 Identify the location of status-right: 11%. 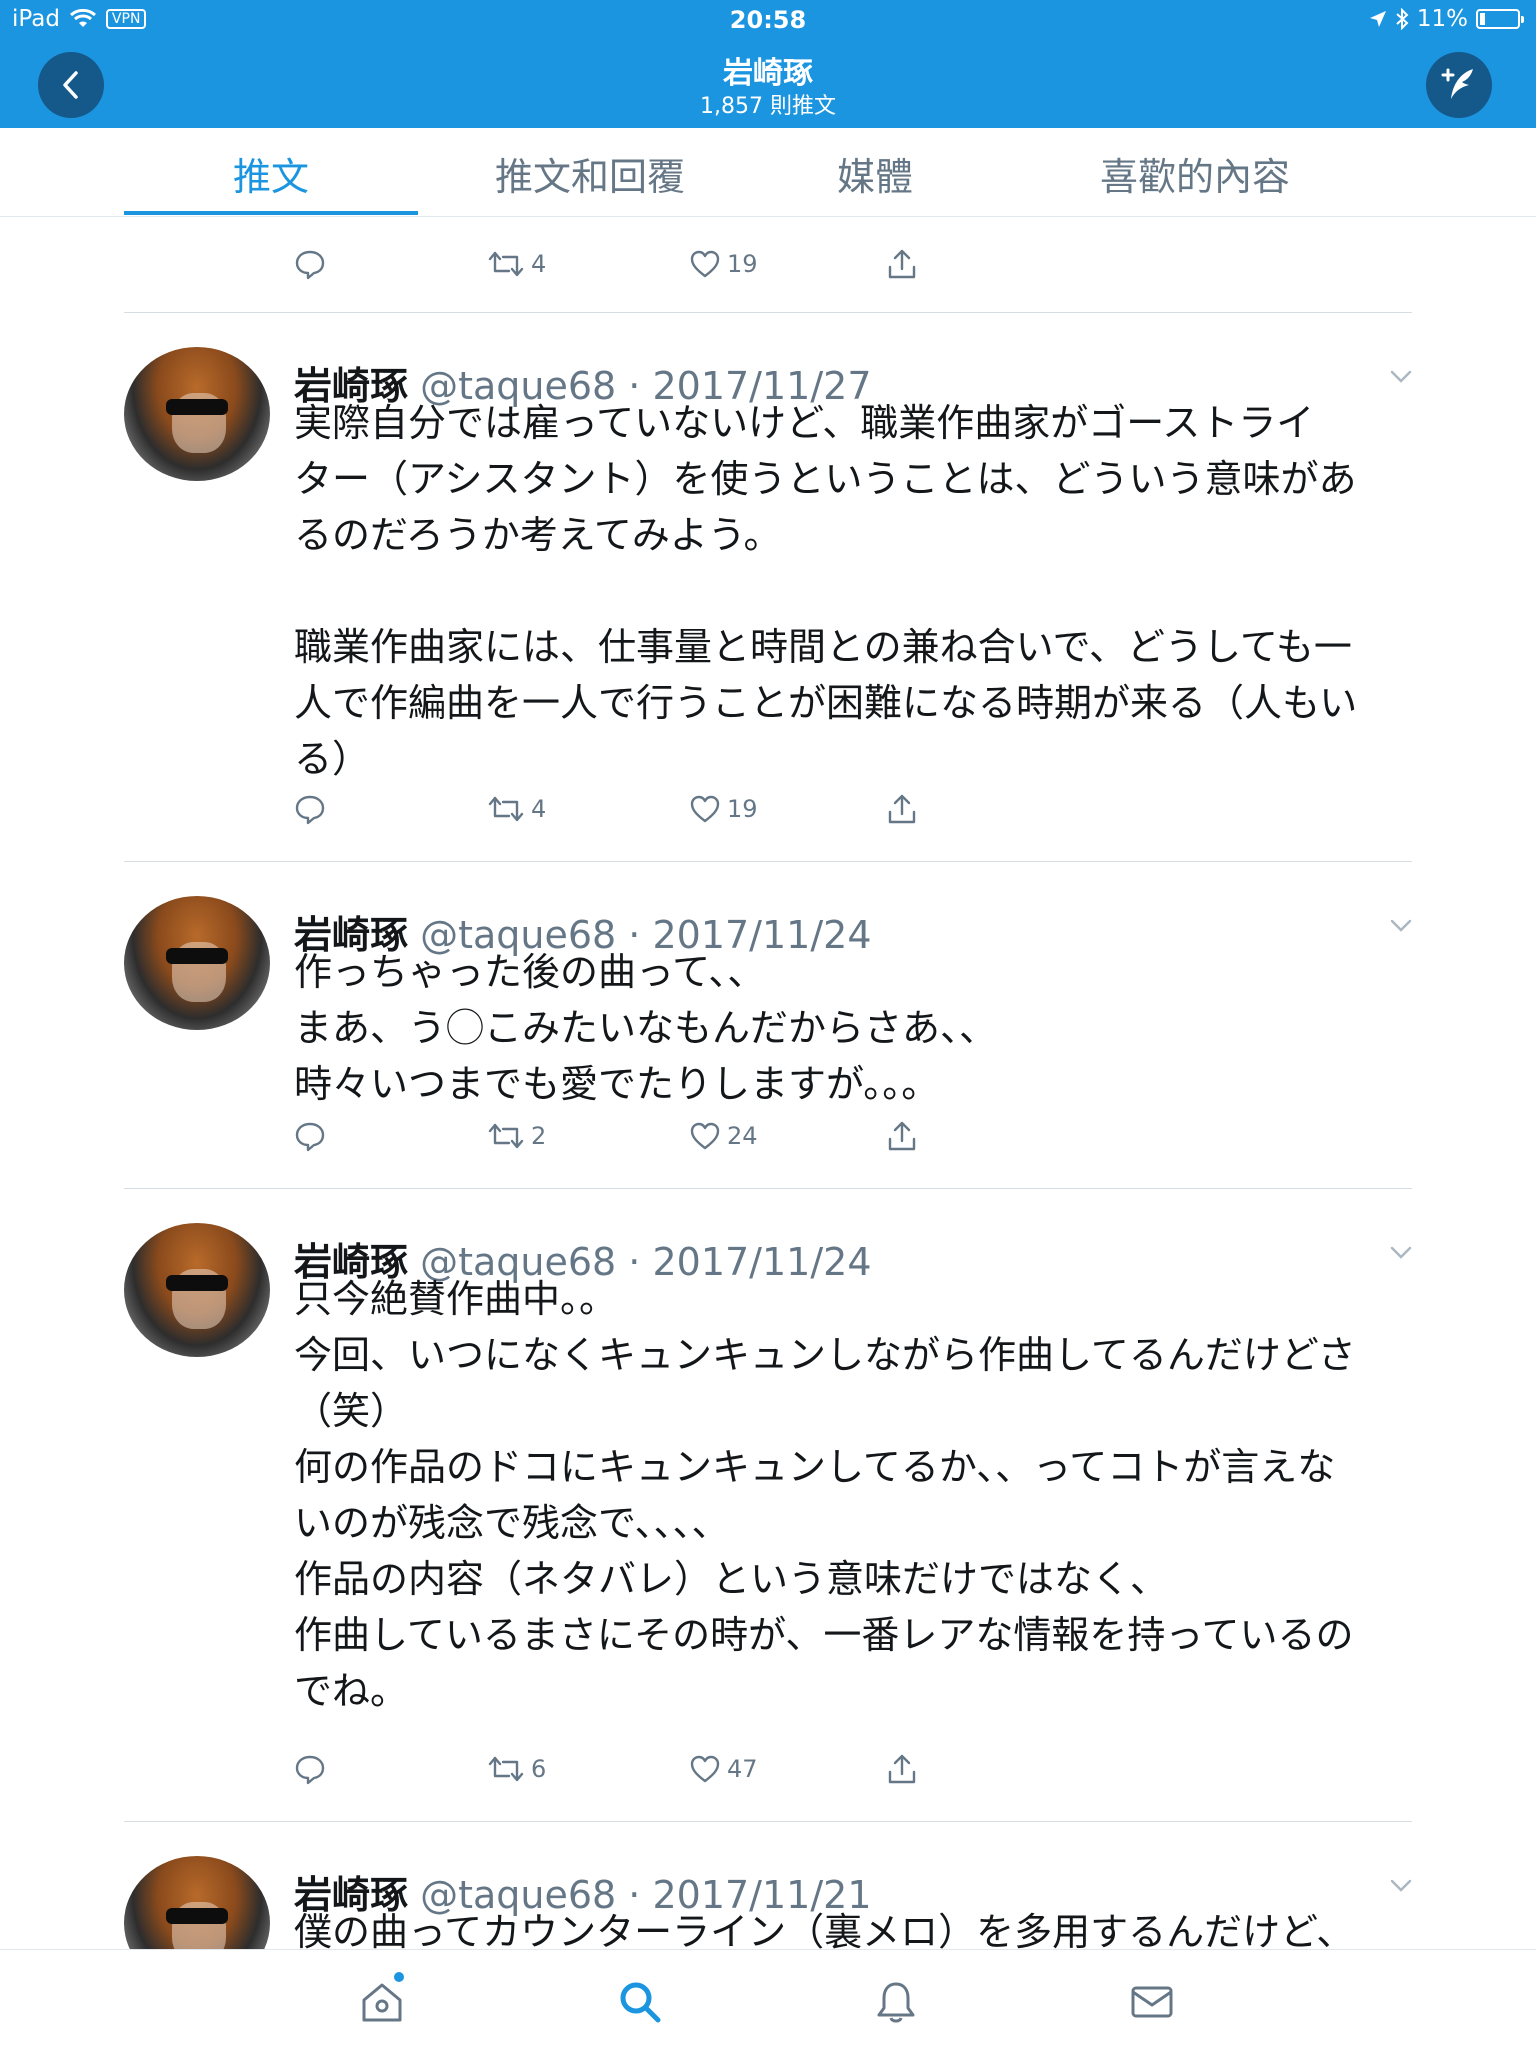
(1446, 19).